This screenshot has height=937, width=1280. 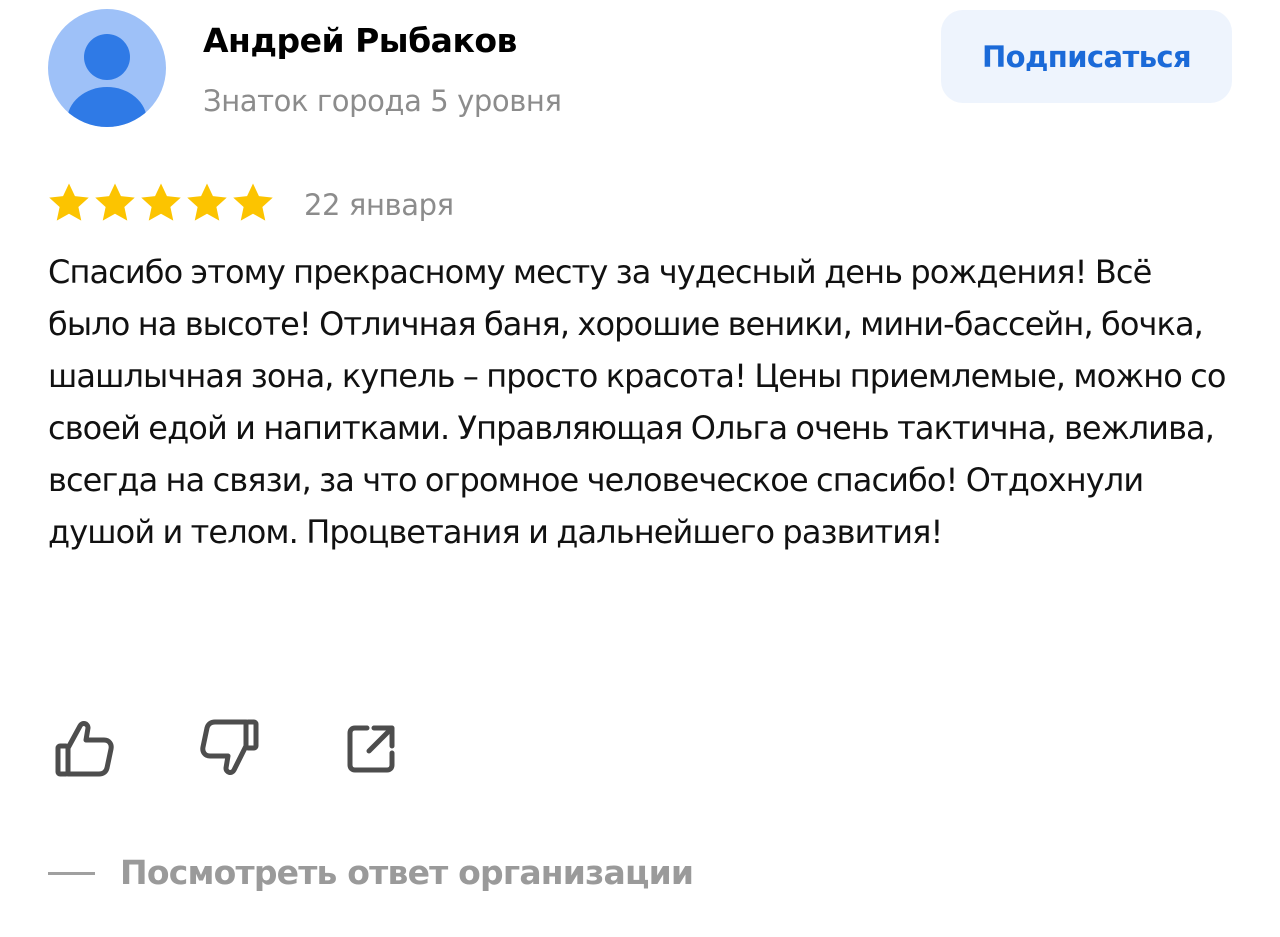 I want to click on view-organization-reply: Посмотреть ответ организации, so click(x=371, y=873).